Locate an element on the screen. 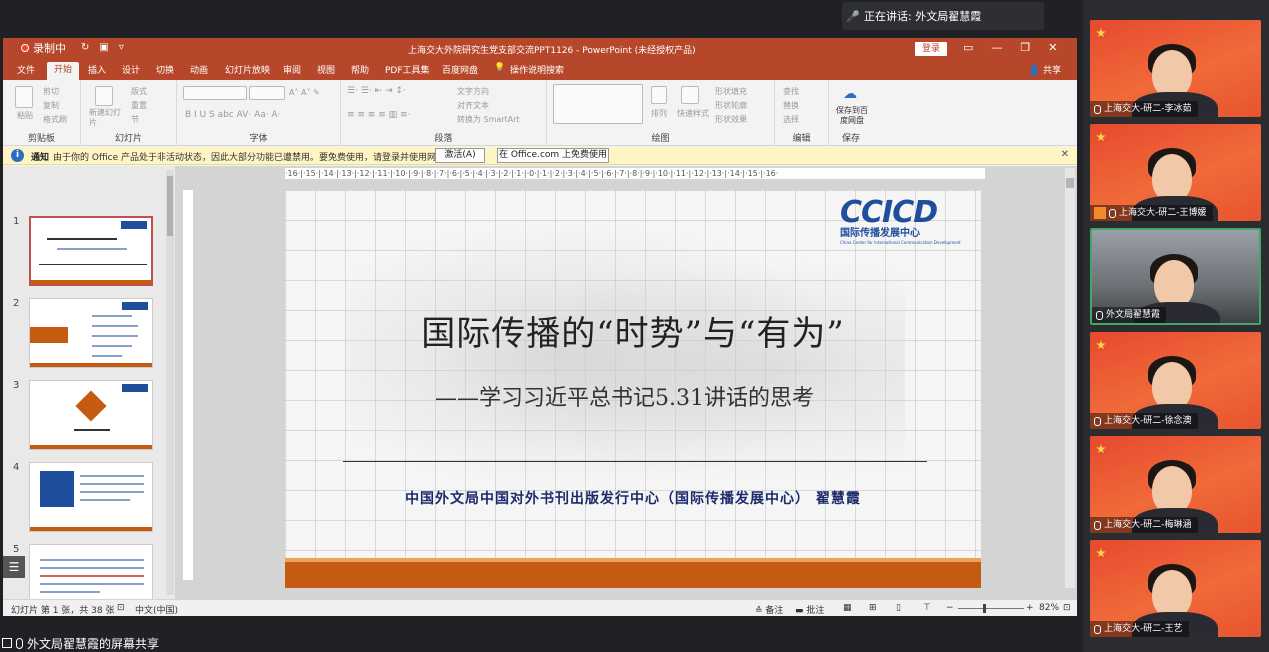 The width and height of the screenshot is (1269, 652). ribbon-display-icon: ▭ is located at coordinates (968, 47).